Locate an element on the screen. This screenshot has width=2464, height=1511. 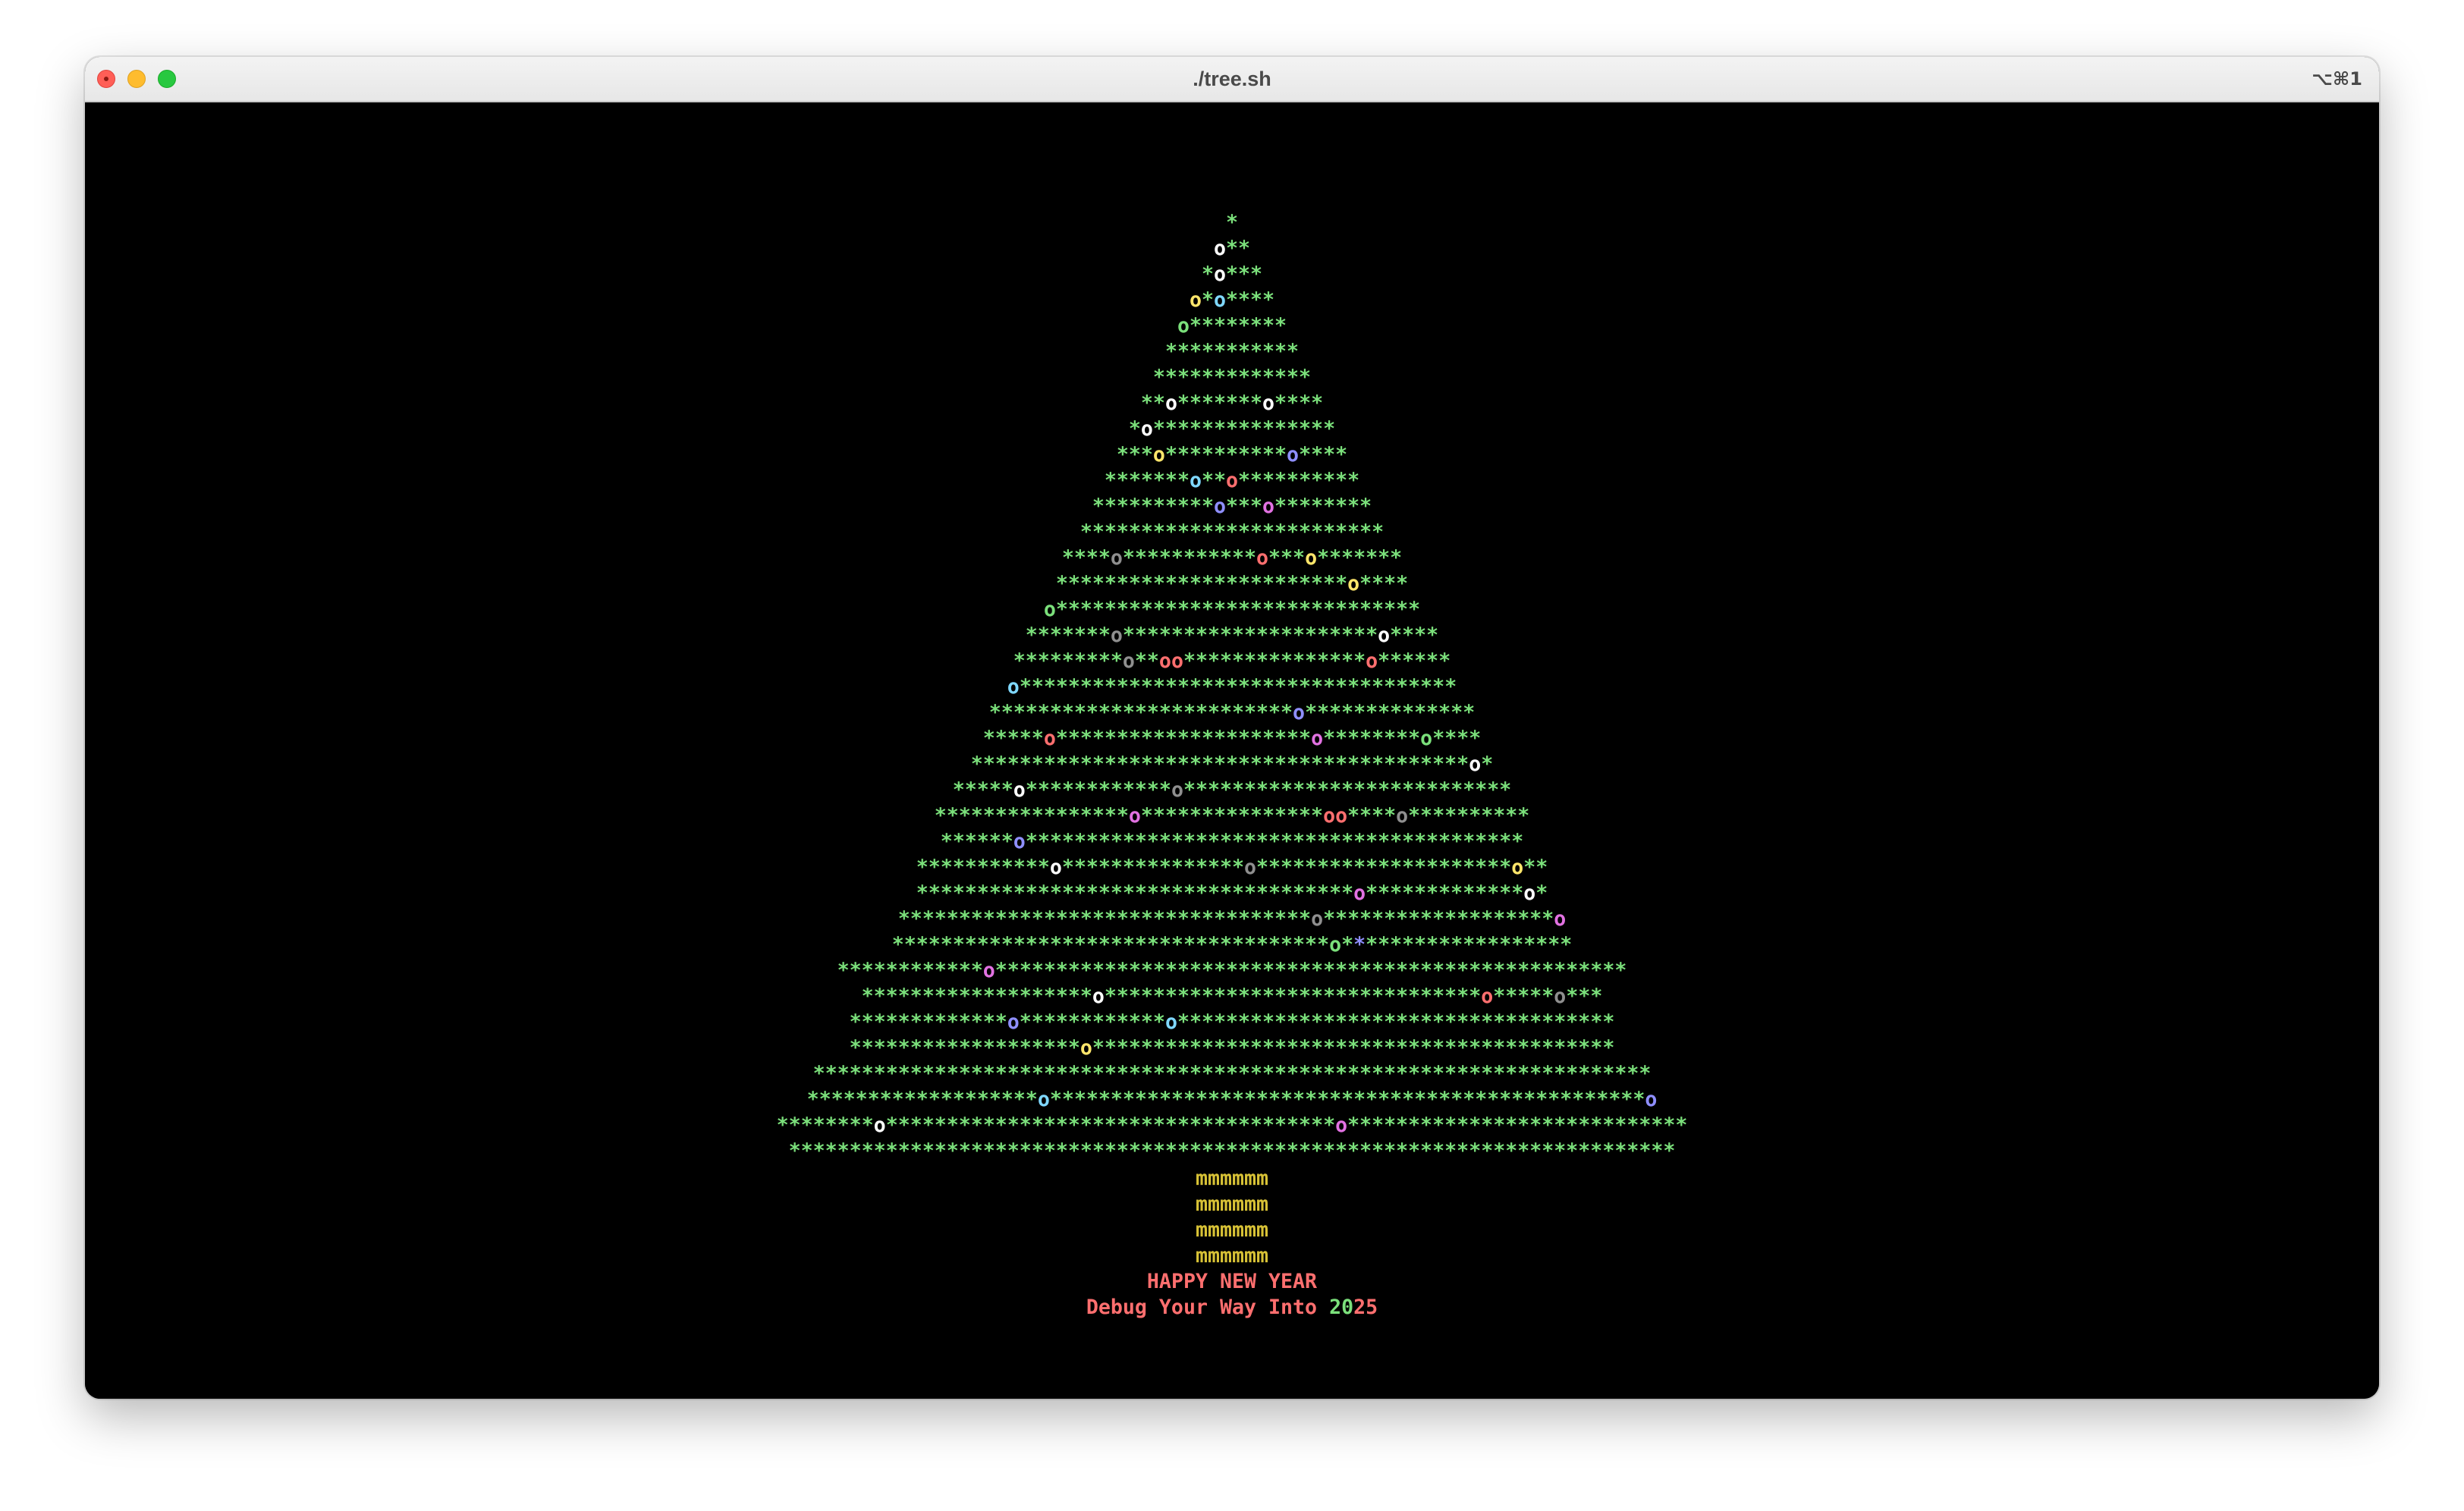
tree-row: **********o***o******** is located at coordinates (1232, 507).